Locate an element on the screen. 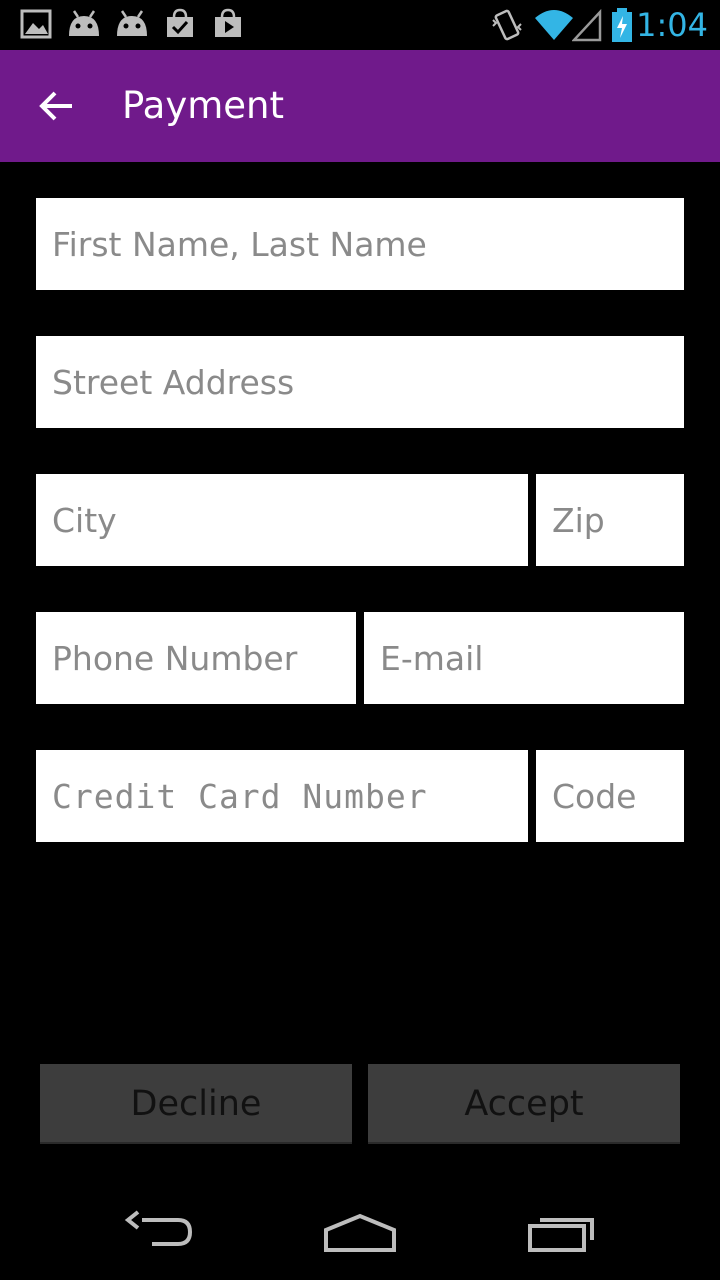  status-time: 1:04 is located at coordinates (672, 25).